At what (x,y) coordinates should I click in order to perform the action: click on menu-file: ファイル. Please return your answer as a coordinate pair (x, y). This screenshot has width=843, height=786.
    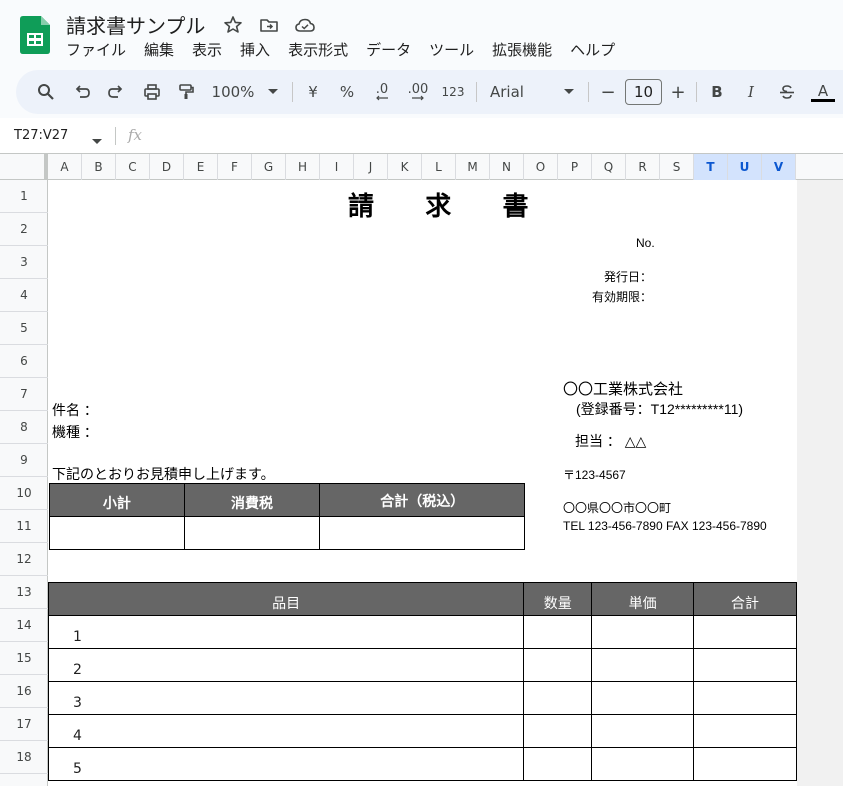
    Looking at the image, I should click on (96, 49).